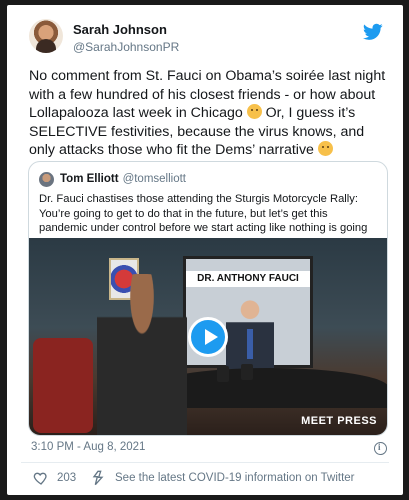 The width and height of the screenshot is (409, 500). Describe the element at coordinates (205, 462) in the screenshot. I see `divider` at that location.